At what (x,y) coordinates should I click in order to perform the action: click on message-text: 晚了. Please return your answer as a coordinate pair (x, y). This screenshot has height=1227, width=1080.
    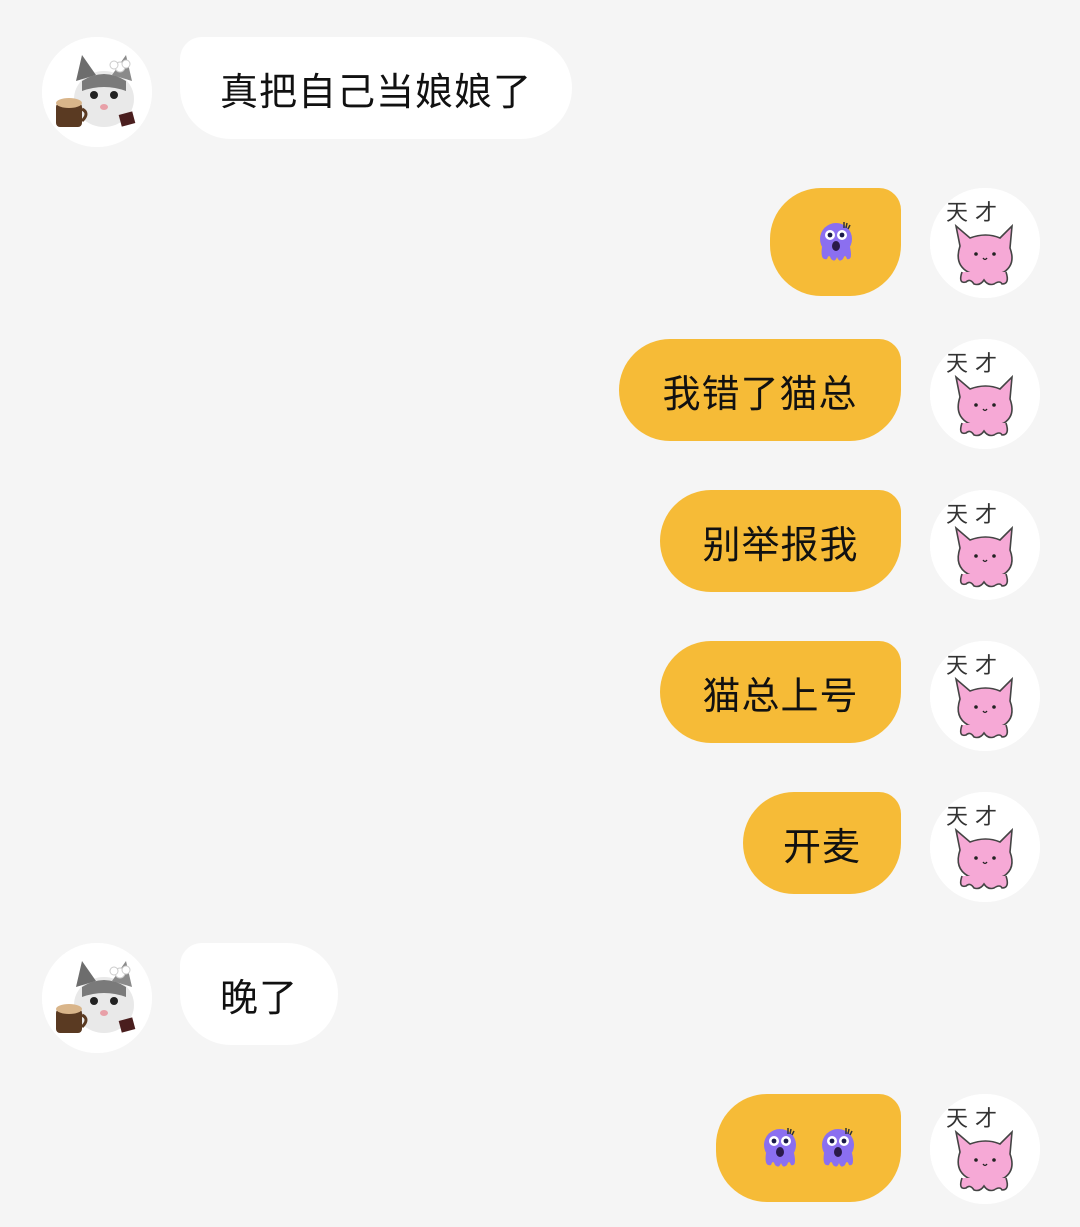
    Looking at the image, I should click on (259, 997).